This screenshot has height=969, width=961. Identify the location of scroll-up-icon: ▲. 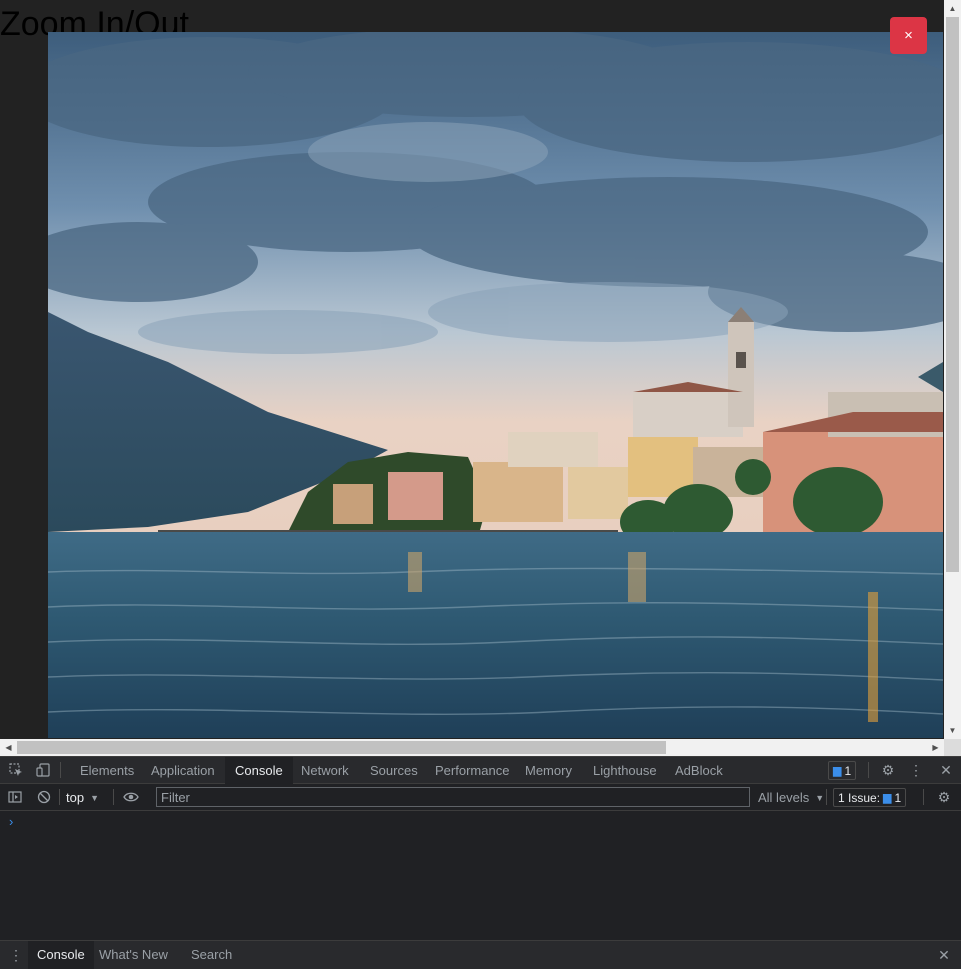
(952, 8).